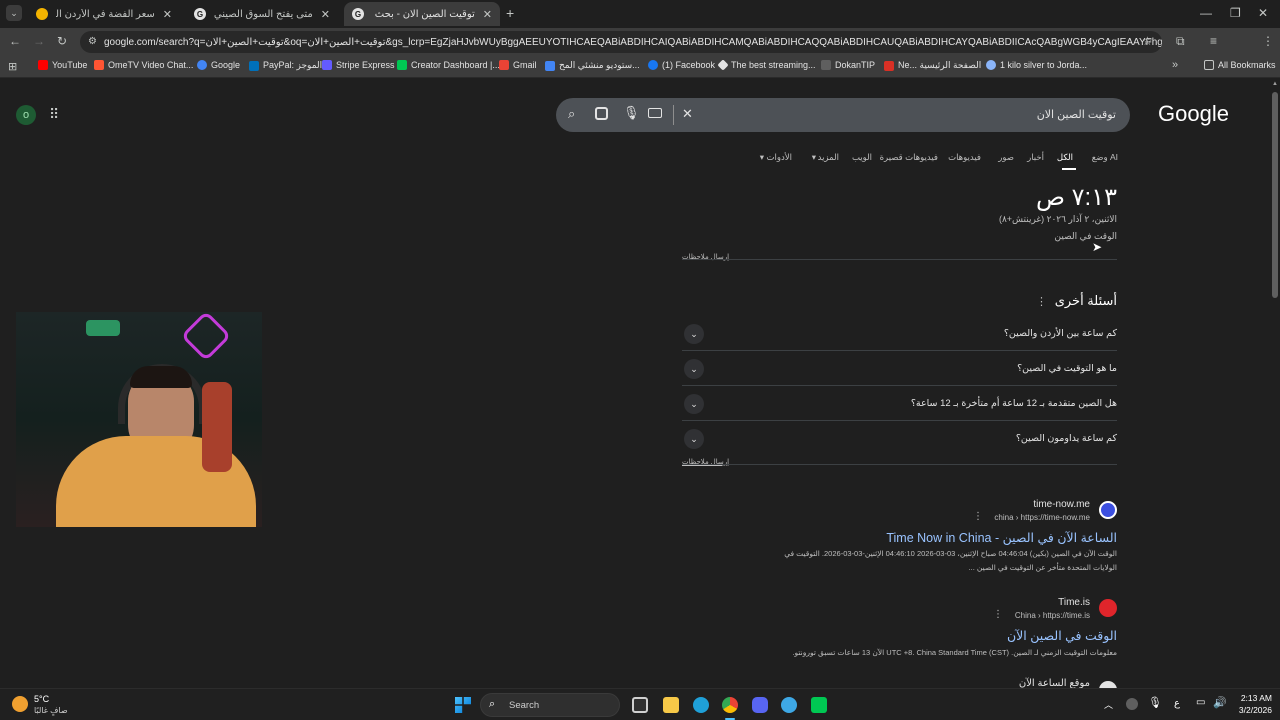  I want to click on back-icon: ←, so click(15, 41).